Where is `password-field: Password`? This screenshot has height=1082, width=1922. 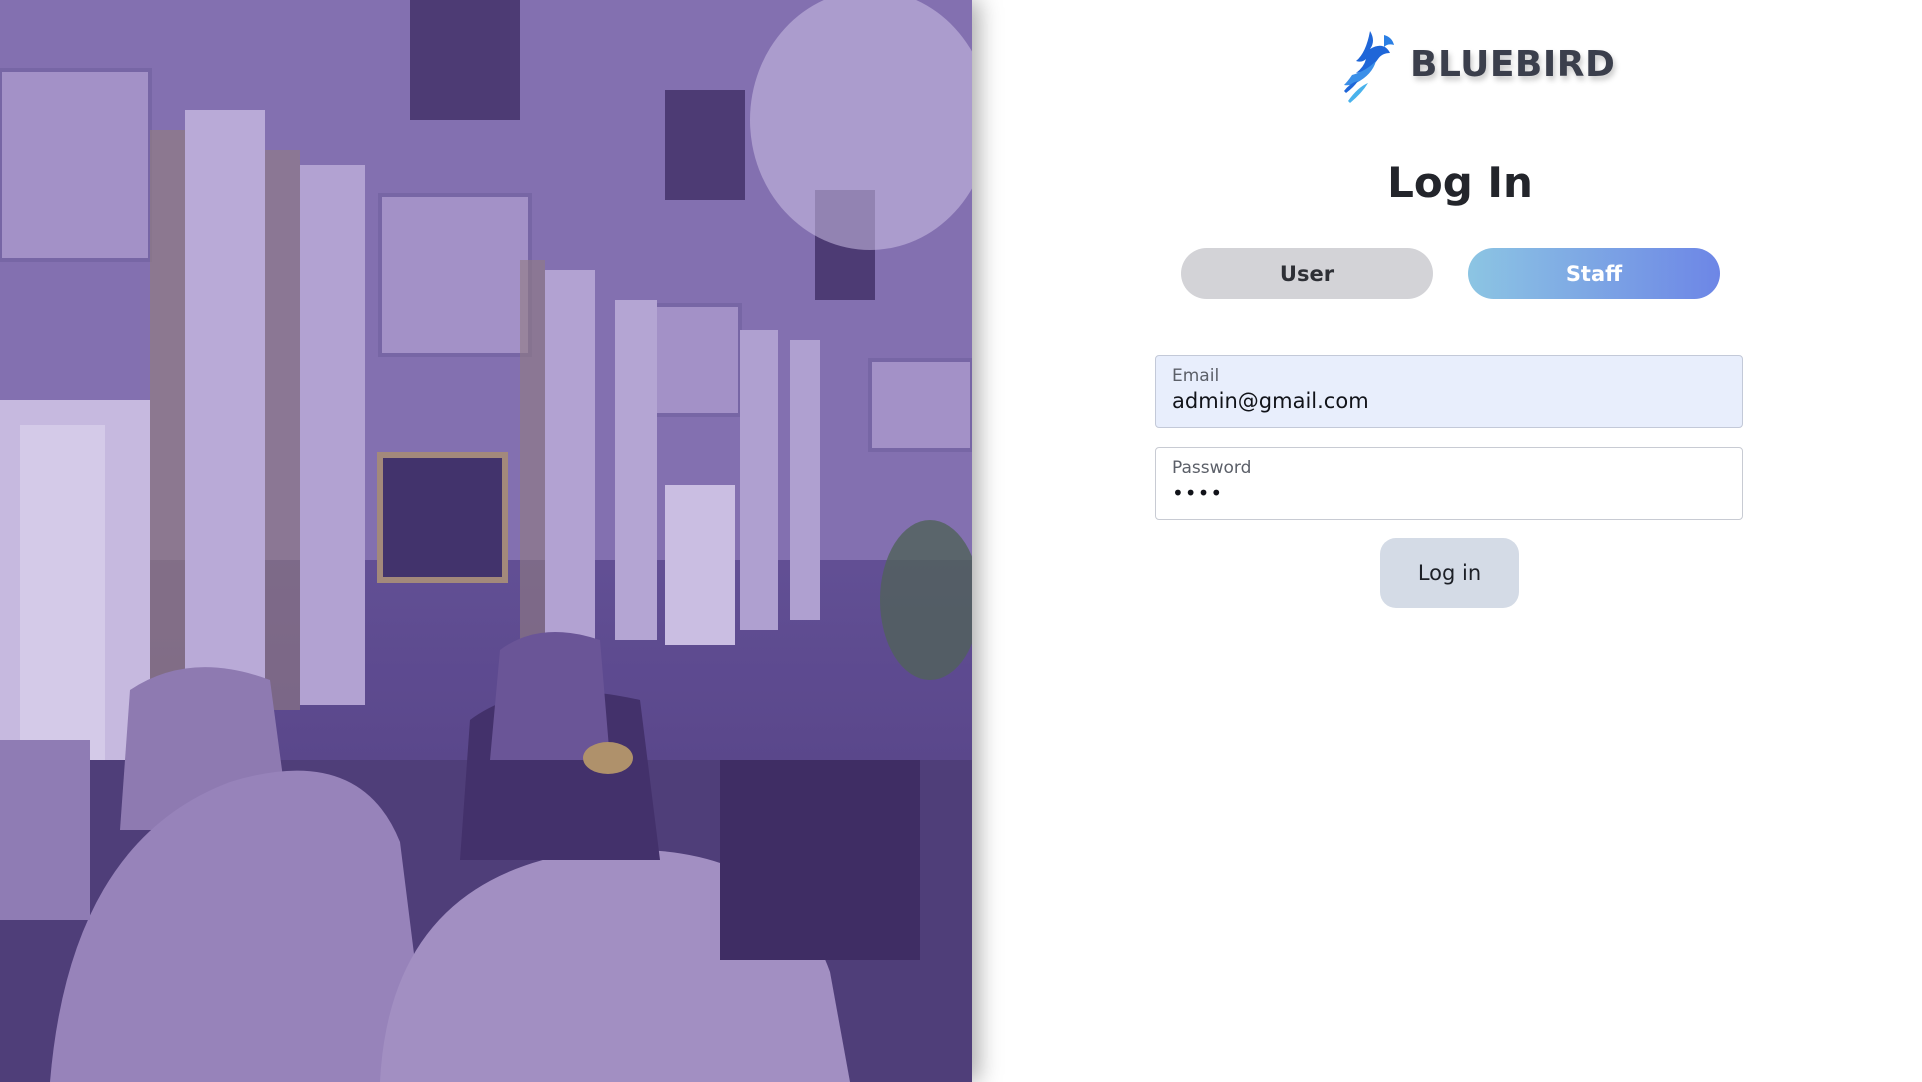
password-field: Password is located at coordinates (1449, 483).